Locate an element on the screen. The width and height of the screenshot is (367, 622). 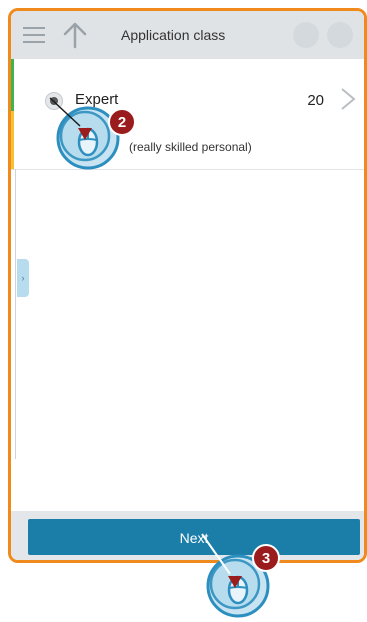
item-value: 20 is located at coordinates (315, 100).